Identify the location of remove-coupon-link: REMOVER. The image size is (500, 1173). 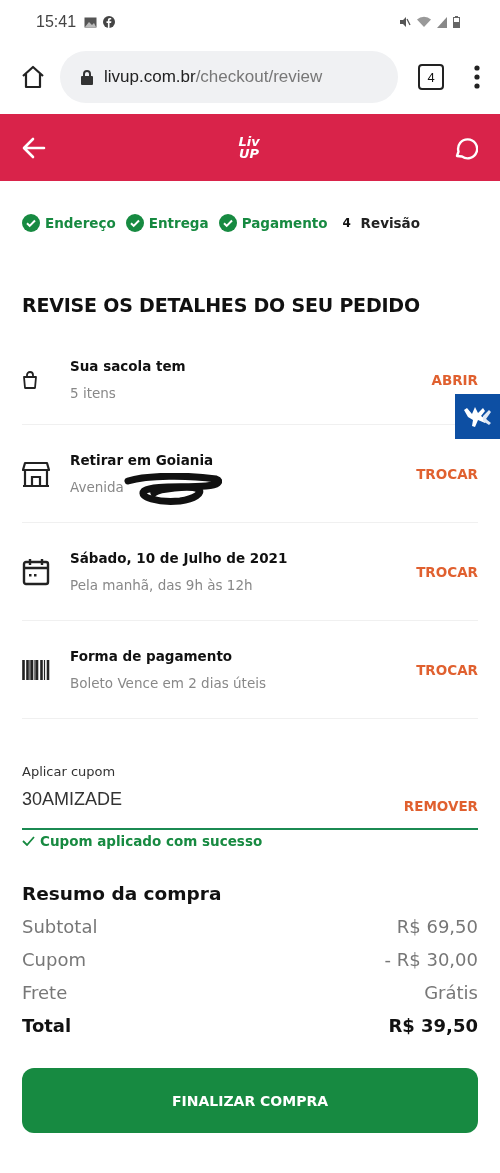
(440, 806).